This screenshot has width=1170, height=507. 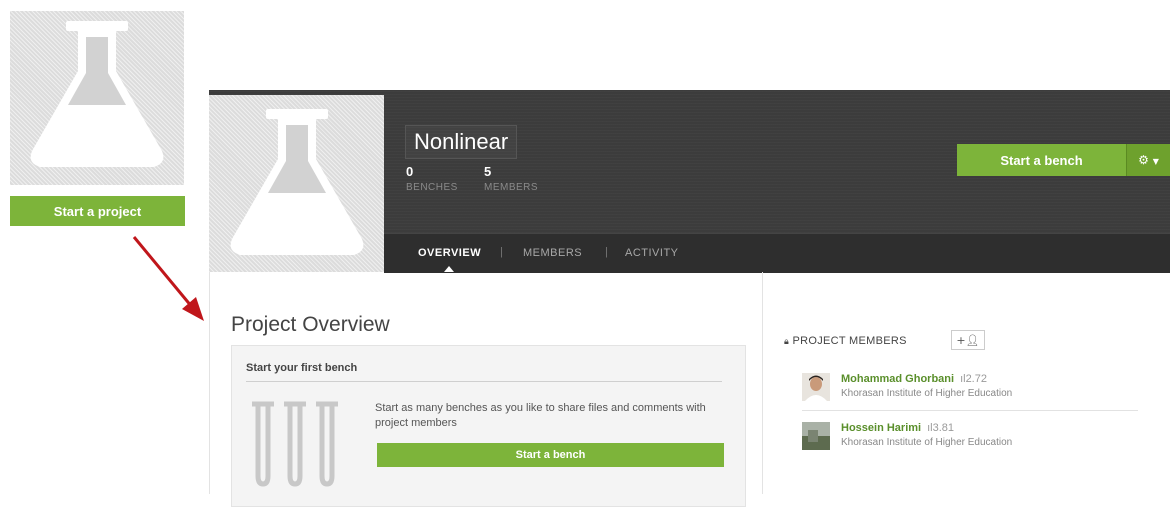 What do you see at coordinates (914, 379) in the screenshot?
I see `member-name: Mohammad Ghorbani ıl2.72` at bounding box center [914, 379].